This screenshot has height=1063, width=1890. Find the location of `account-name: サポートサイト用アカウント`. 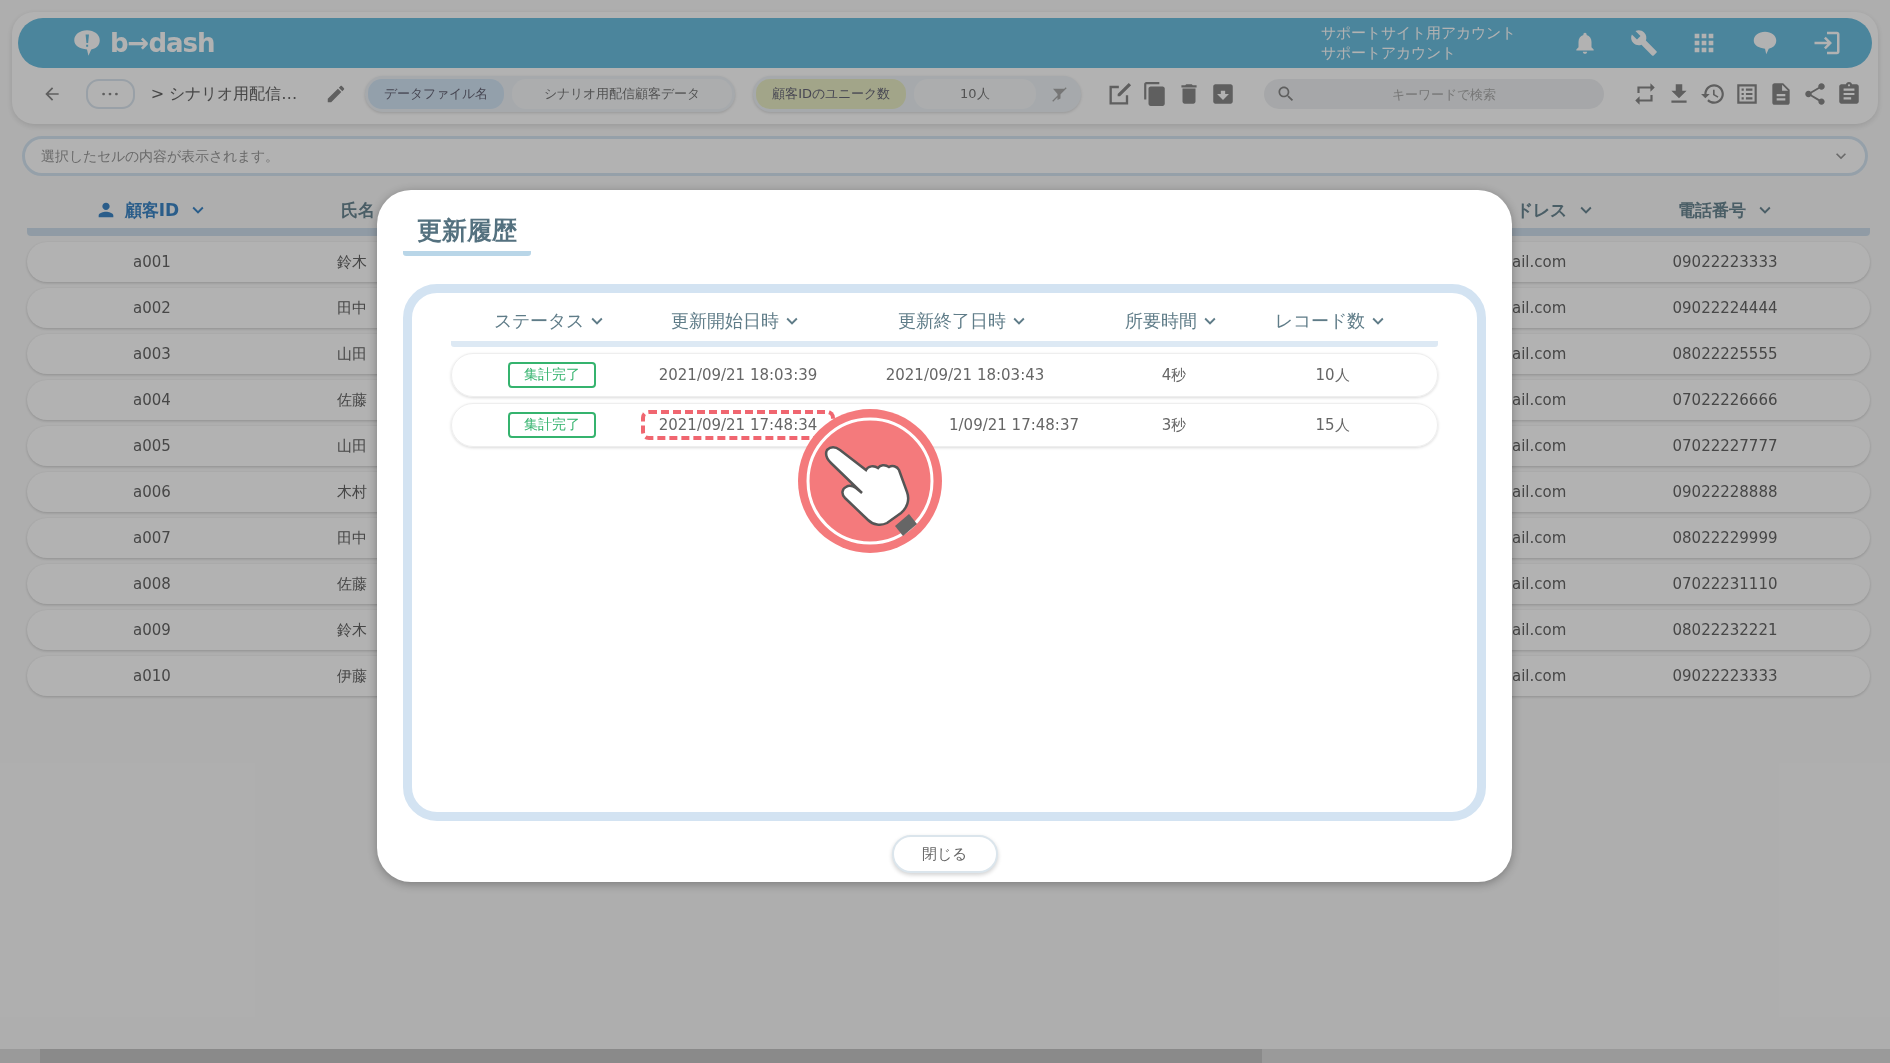

account-name: サポートサイト用アカウント is located at coordinates (1418, 33).